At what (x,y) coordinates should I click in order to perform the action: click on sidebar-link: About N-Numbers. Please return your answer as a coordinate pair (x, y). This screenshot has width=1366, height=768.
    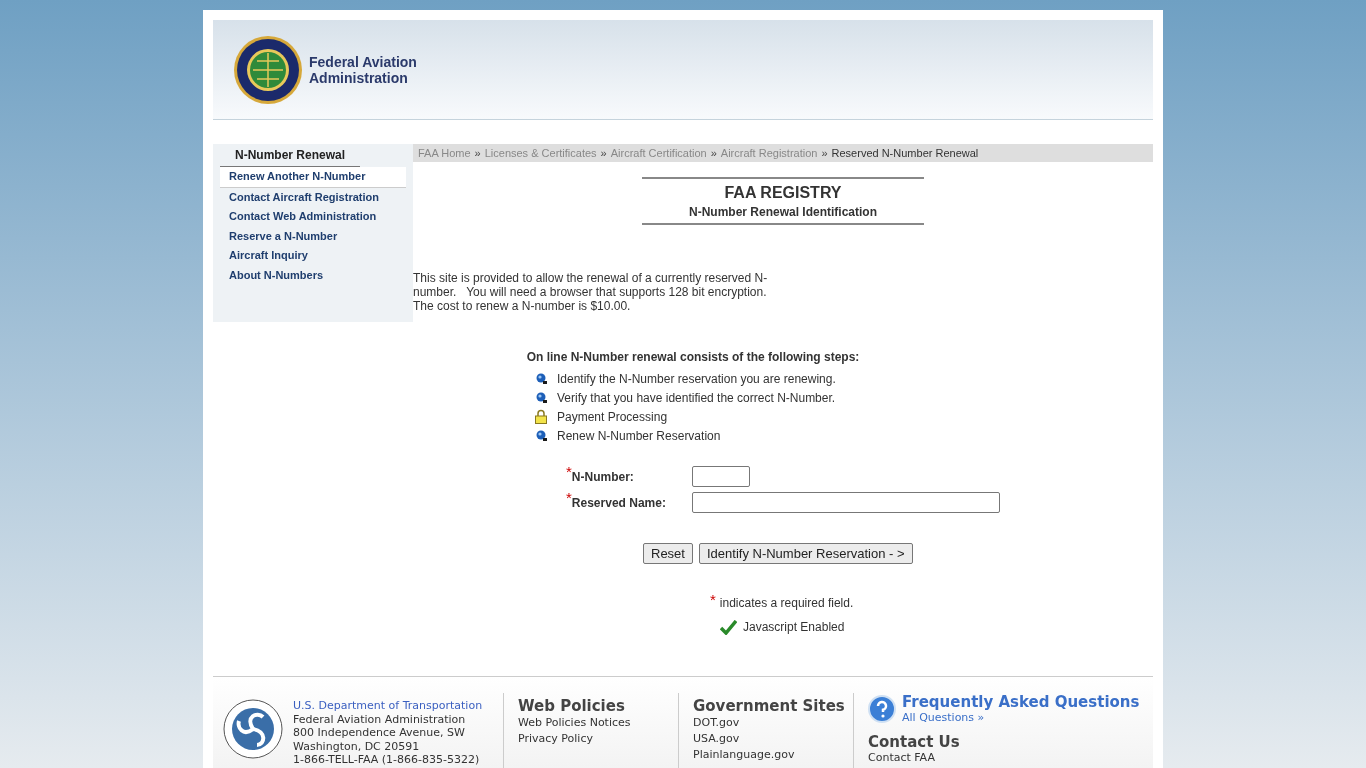
    Looking at the image, I should click on (313, 275).